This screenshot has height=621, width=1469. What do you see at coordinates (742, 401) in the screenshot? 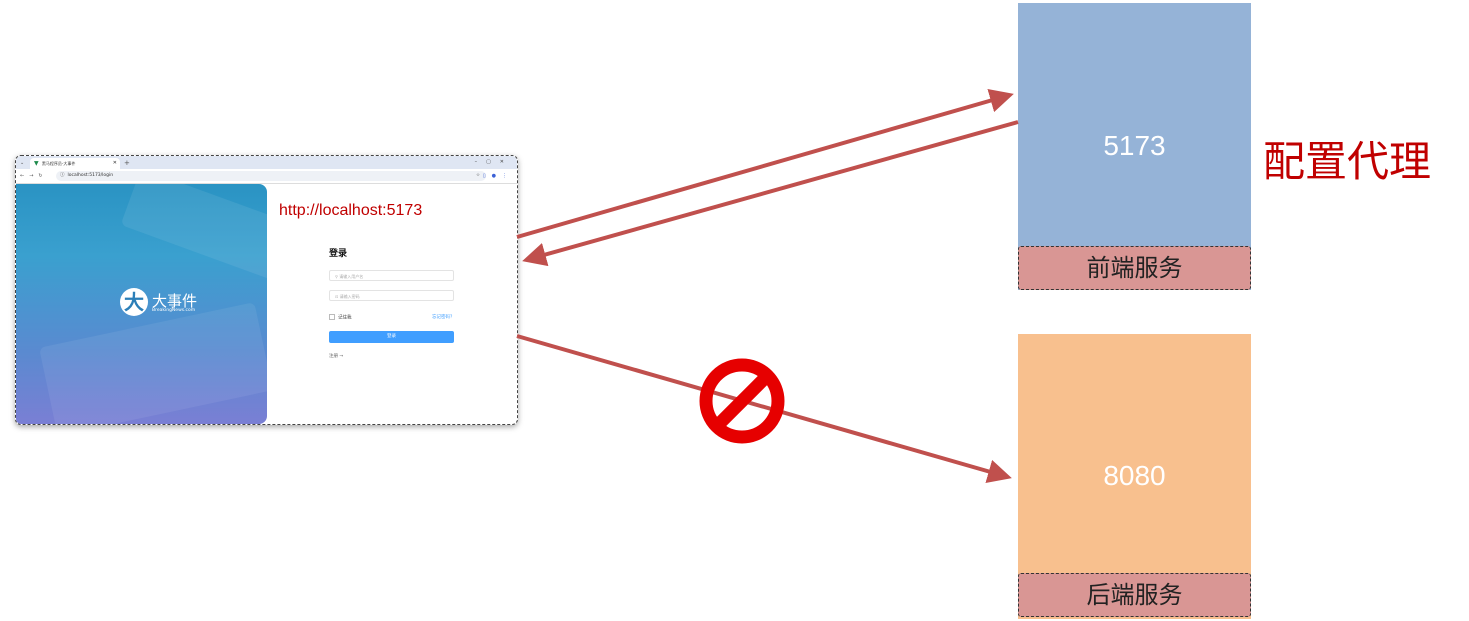
I see `forbidden-icon` at bounding box center [742, 401].